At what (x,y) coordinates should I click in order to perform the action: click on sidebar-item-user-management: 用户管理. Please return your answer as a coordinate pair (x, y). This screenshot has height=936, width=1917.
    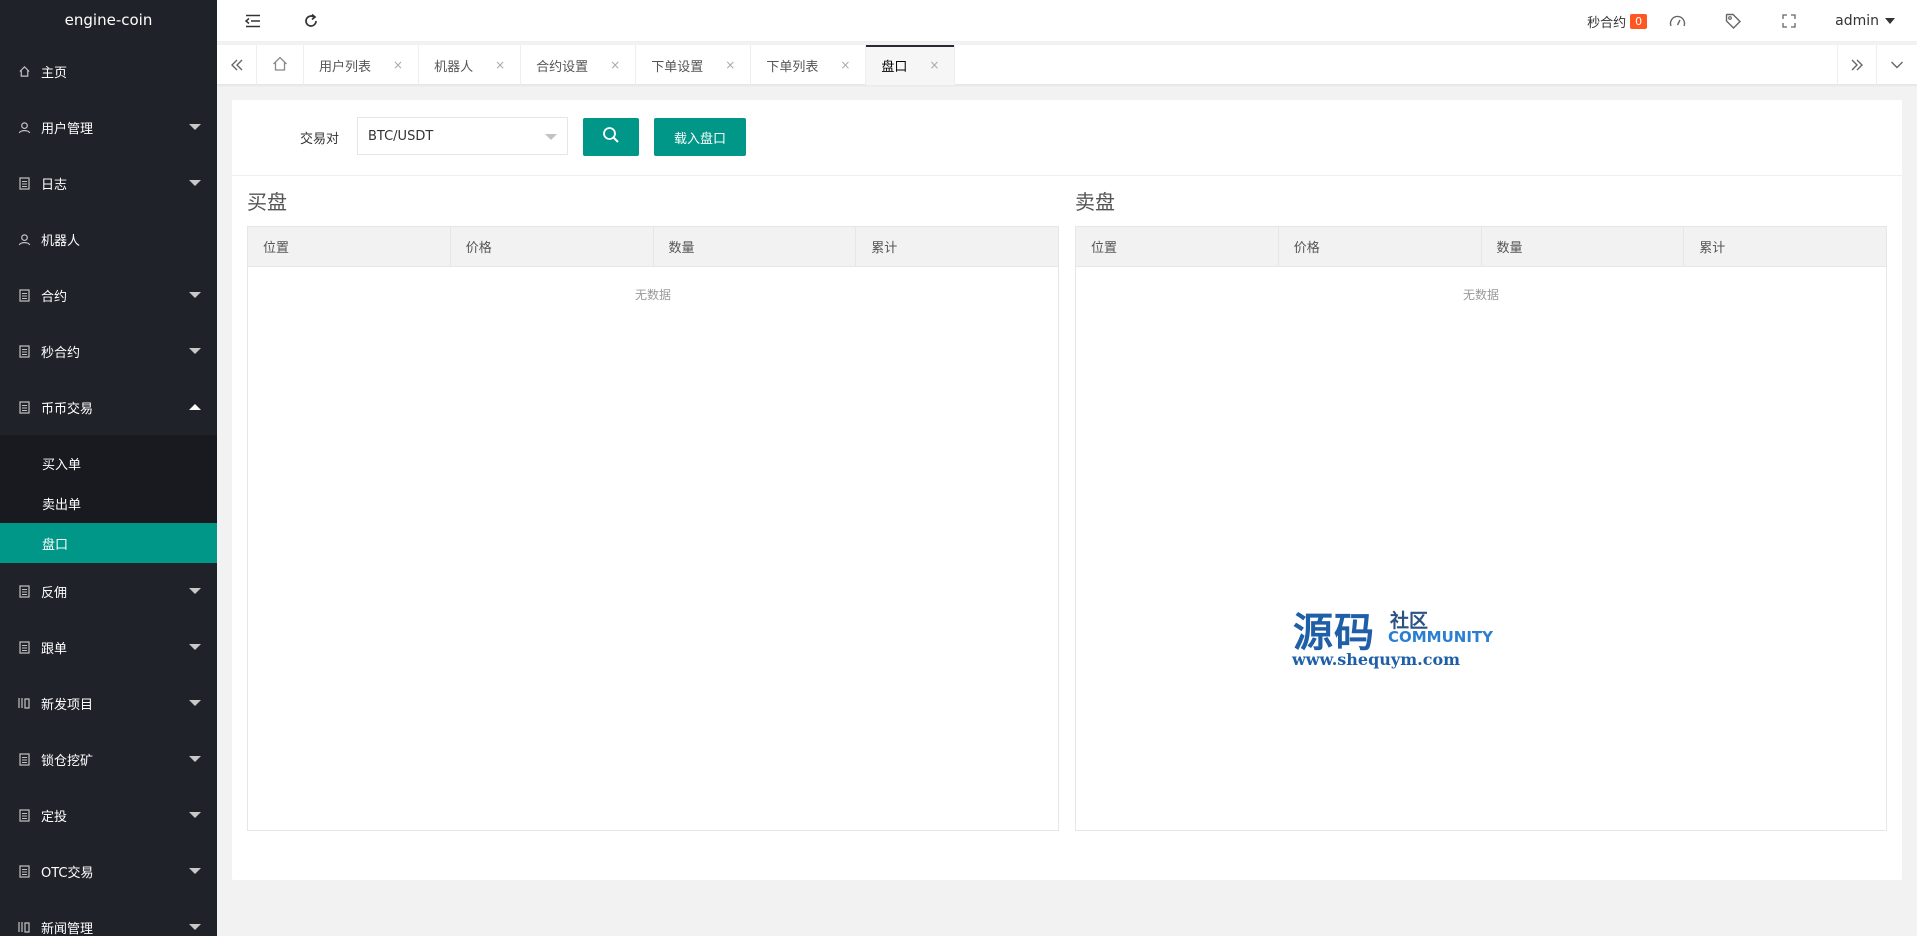
    Looking at the image, I should click on (108, 127).